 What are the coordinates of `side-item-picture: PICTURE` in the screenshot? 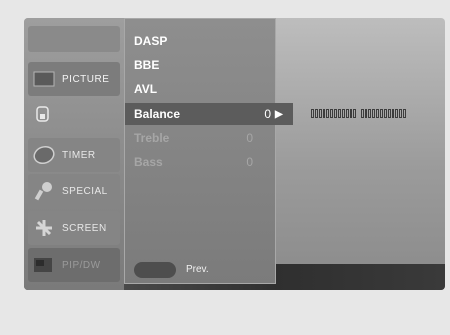 It's located at (74, 79).